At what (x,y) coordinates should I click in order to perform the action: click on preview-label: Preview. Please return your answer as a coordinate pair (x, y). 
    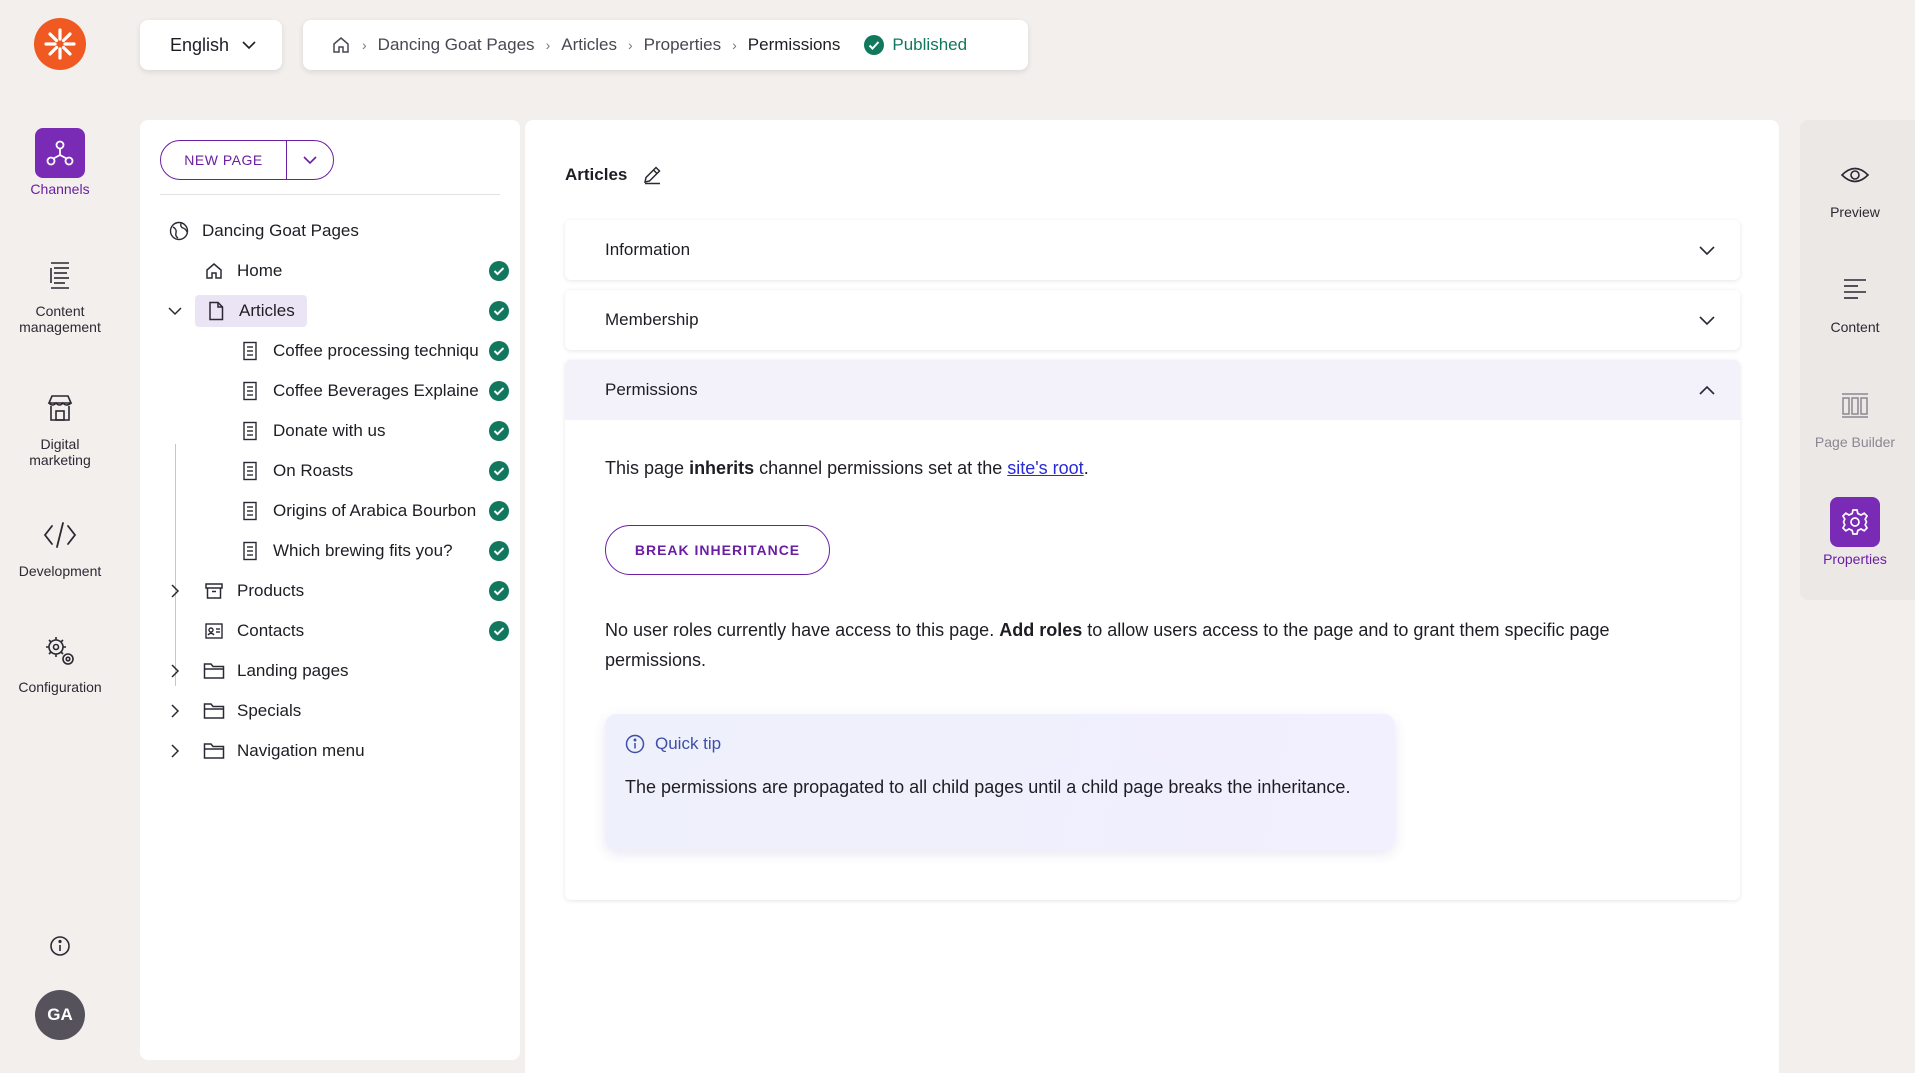
    Looking at the image, I should click on (1855, 212).